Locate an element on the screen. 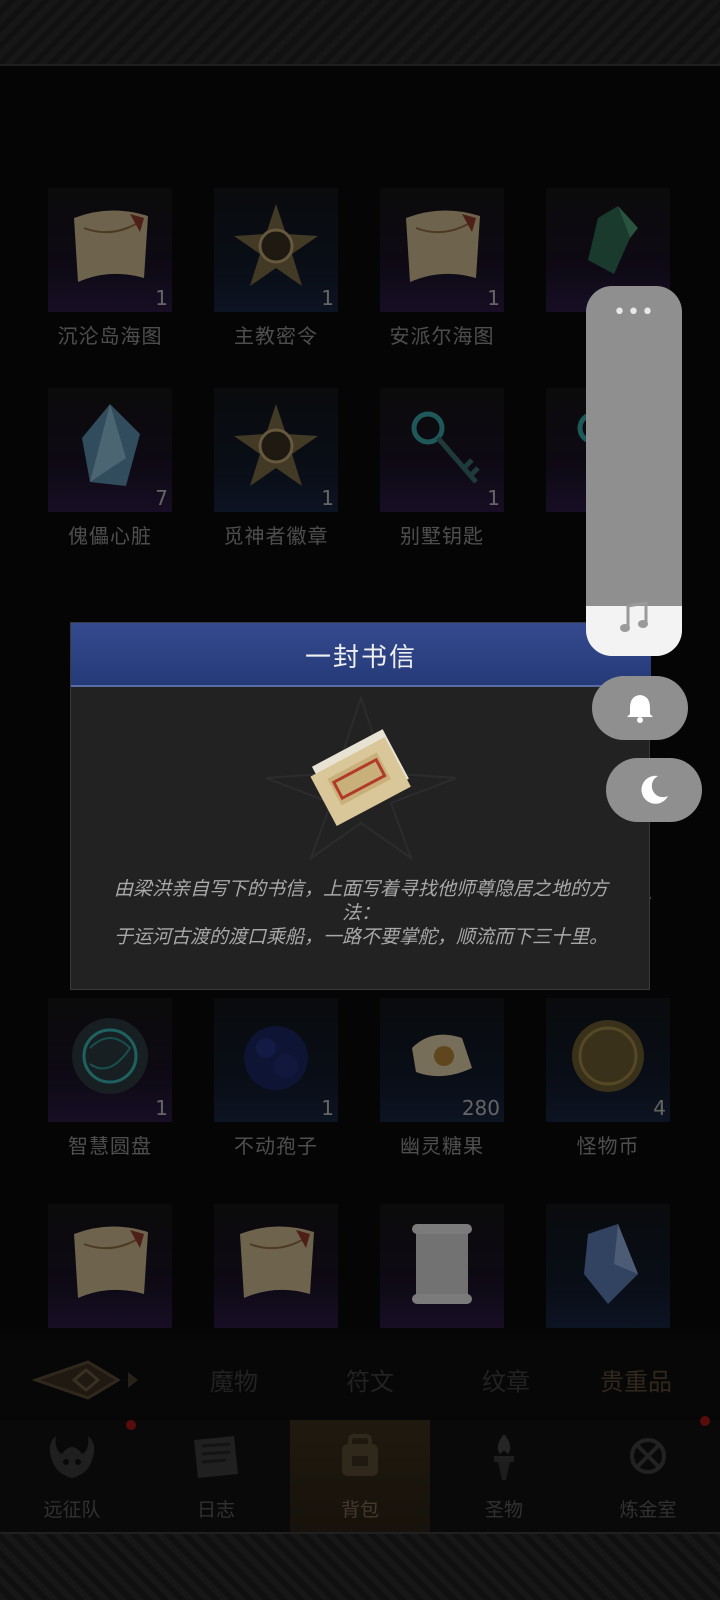 The width and height of the screenshot is (720, 1600). category-tabs: 魔物 符文 纹章 贵重品 is located at coordinates (360, 1378).